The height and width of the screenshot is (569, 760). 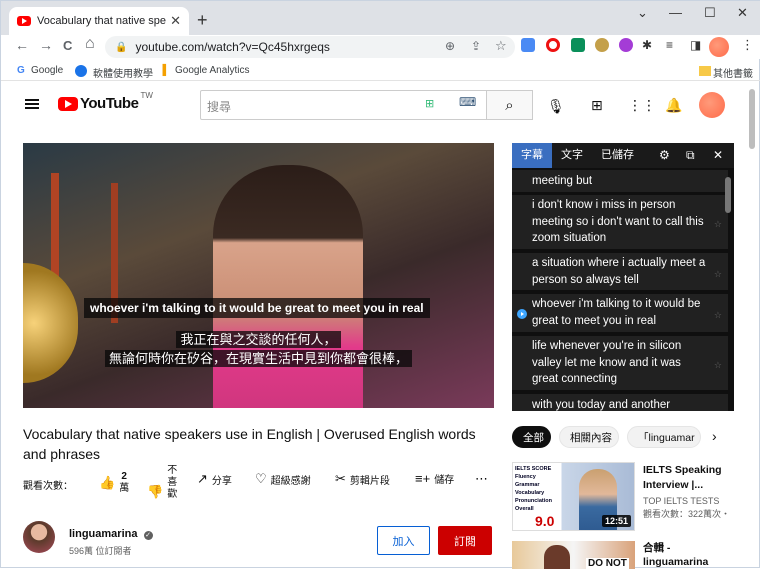 I want to click on search-icon: ⌕, so click(x=509, y=105).